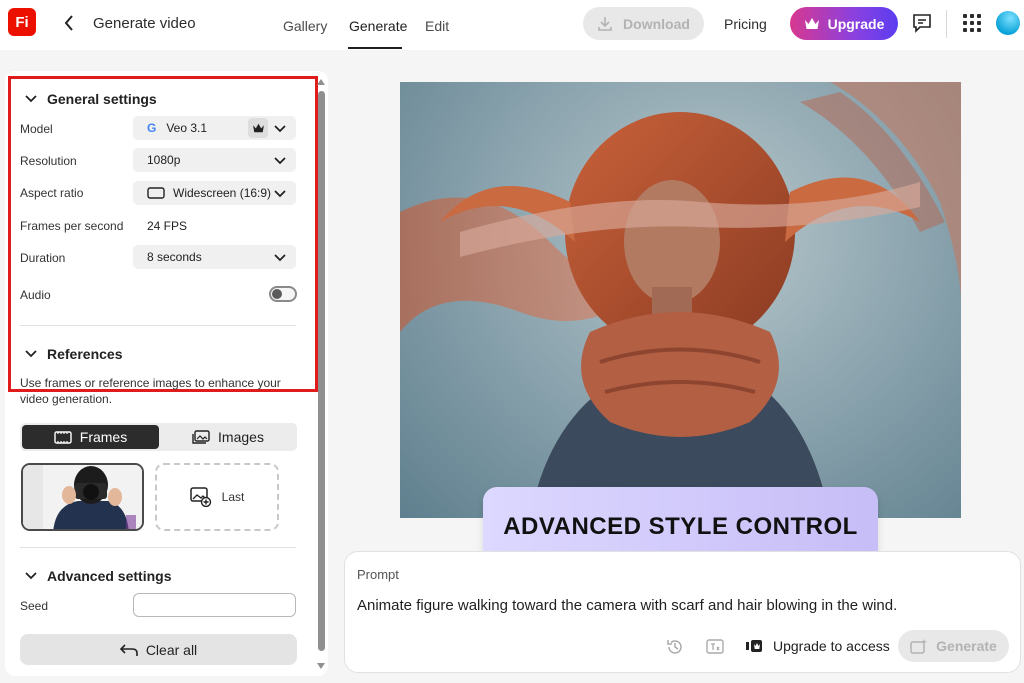 This screenshot has height=683, width=1024. I want to click on tab-frames-label: Frames, so click(103, 437).